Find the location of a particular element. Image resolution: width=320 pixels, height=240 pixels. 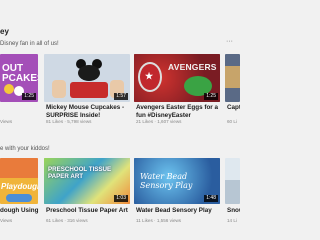

shelf2-subtitle: e with your kiddos! is located at coordinates (25, 149).